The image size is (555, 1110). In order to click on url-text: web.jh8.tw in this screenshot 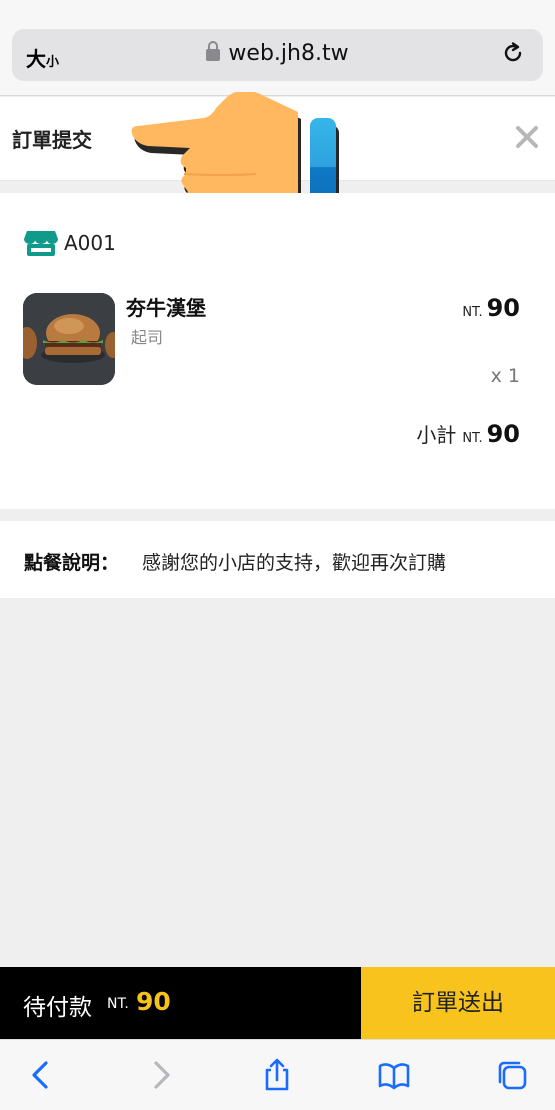, I will do `click(288, 53)`.